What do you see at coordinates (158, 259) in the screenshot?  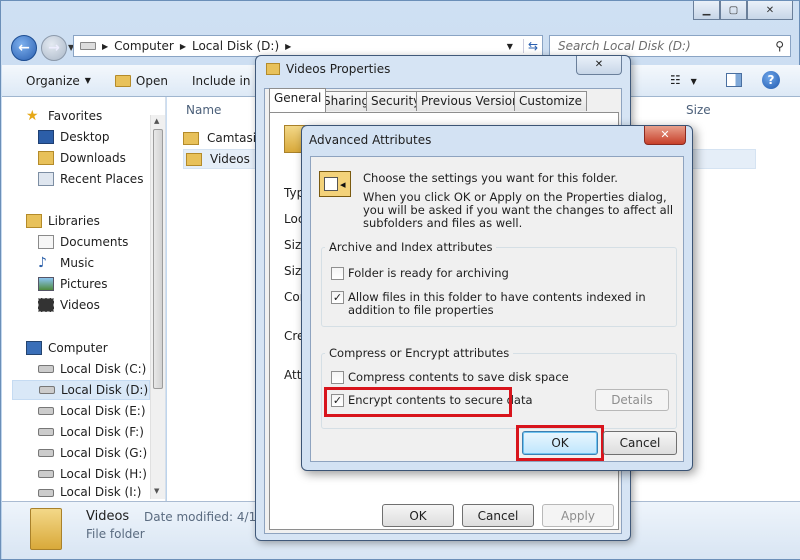 I see `scroll-thumb` at bounding box center [158, 259].